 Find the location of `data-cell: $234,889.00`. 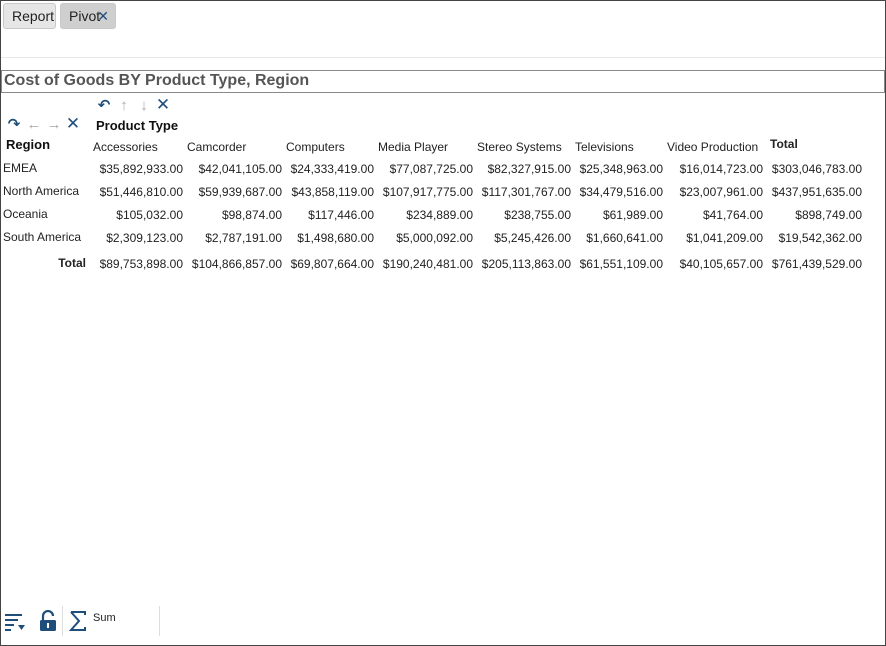

data-cell: $234,889.00 is located at coordinates (439, 215).